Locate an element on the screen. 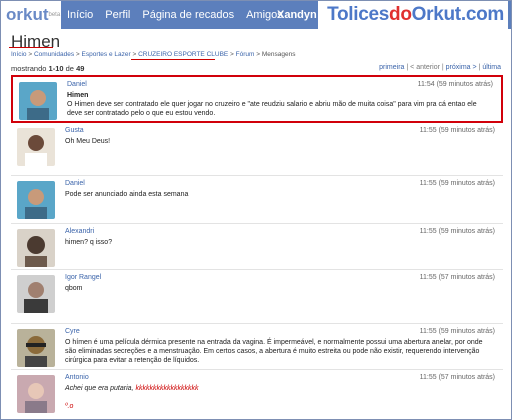  message-body: Oh Meu Deus! is located at coordinates (88, 141).